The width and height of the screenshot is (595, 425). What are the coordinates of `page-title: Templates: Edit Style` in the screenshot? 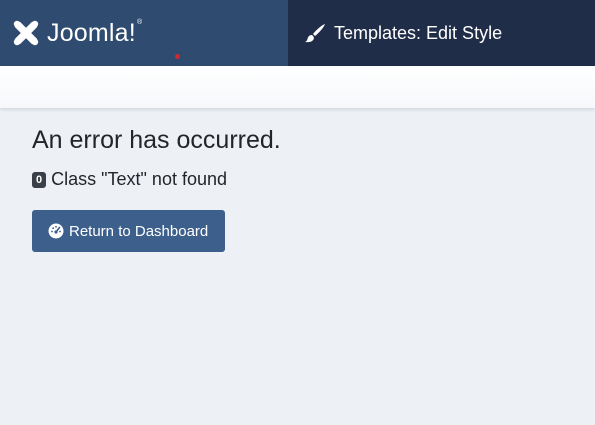 It's located at (418, 32).